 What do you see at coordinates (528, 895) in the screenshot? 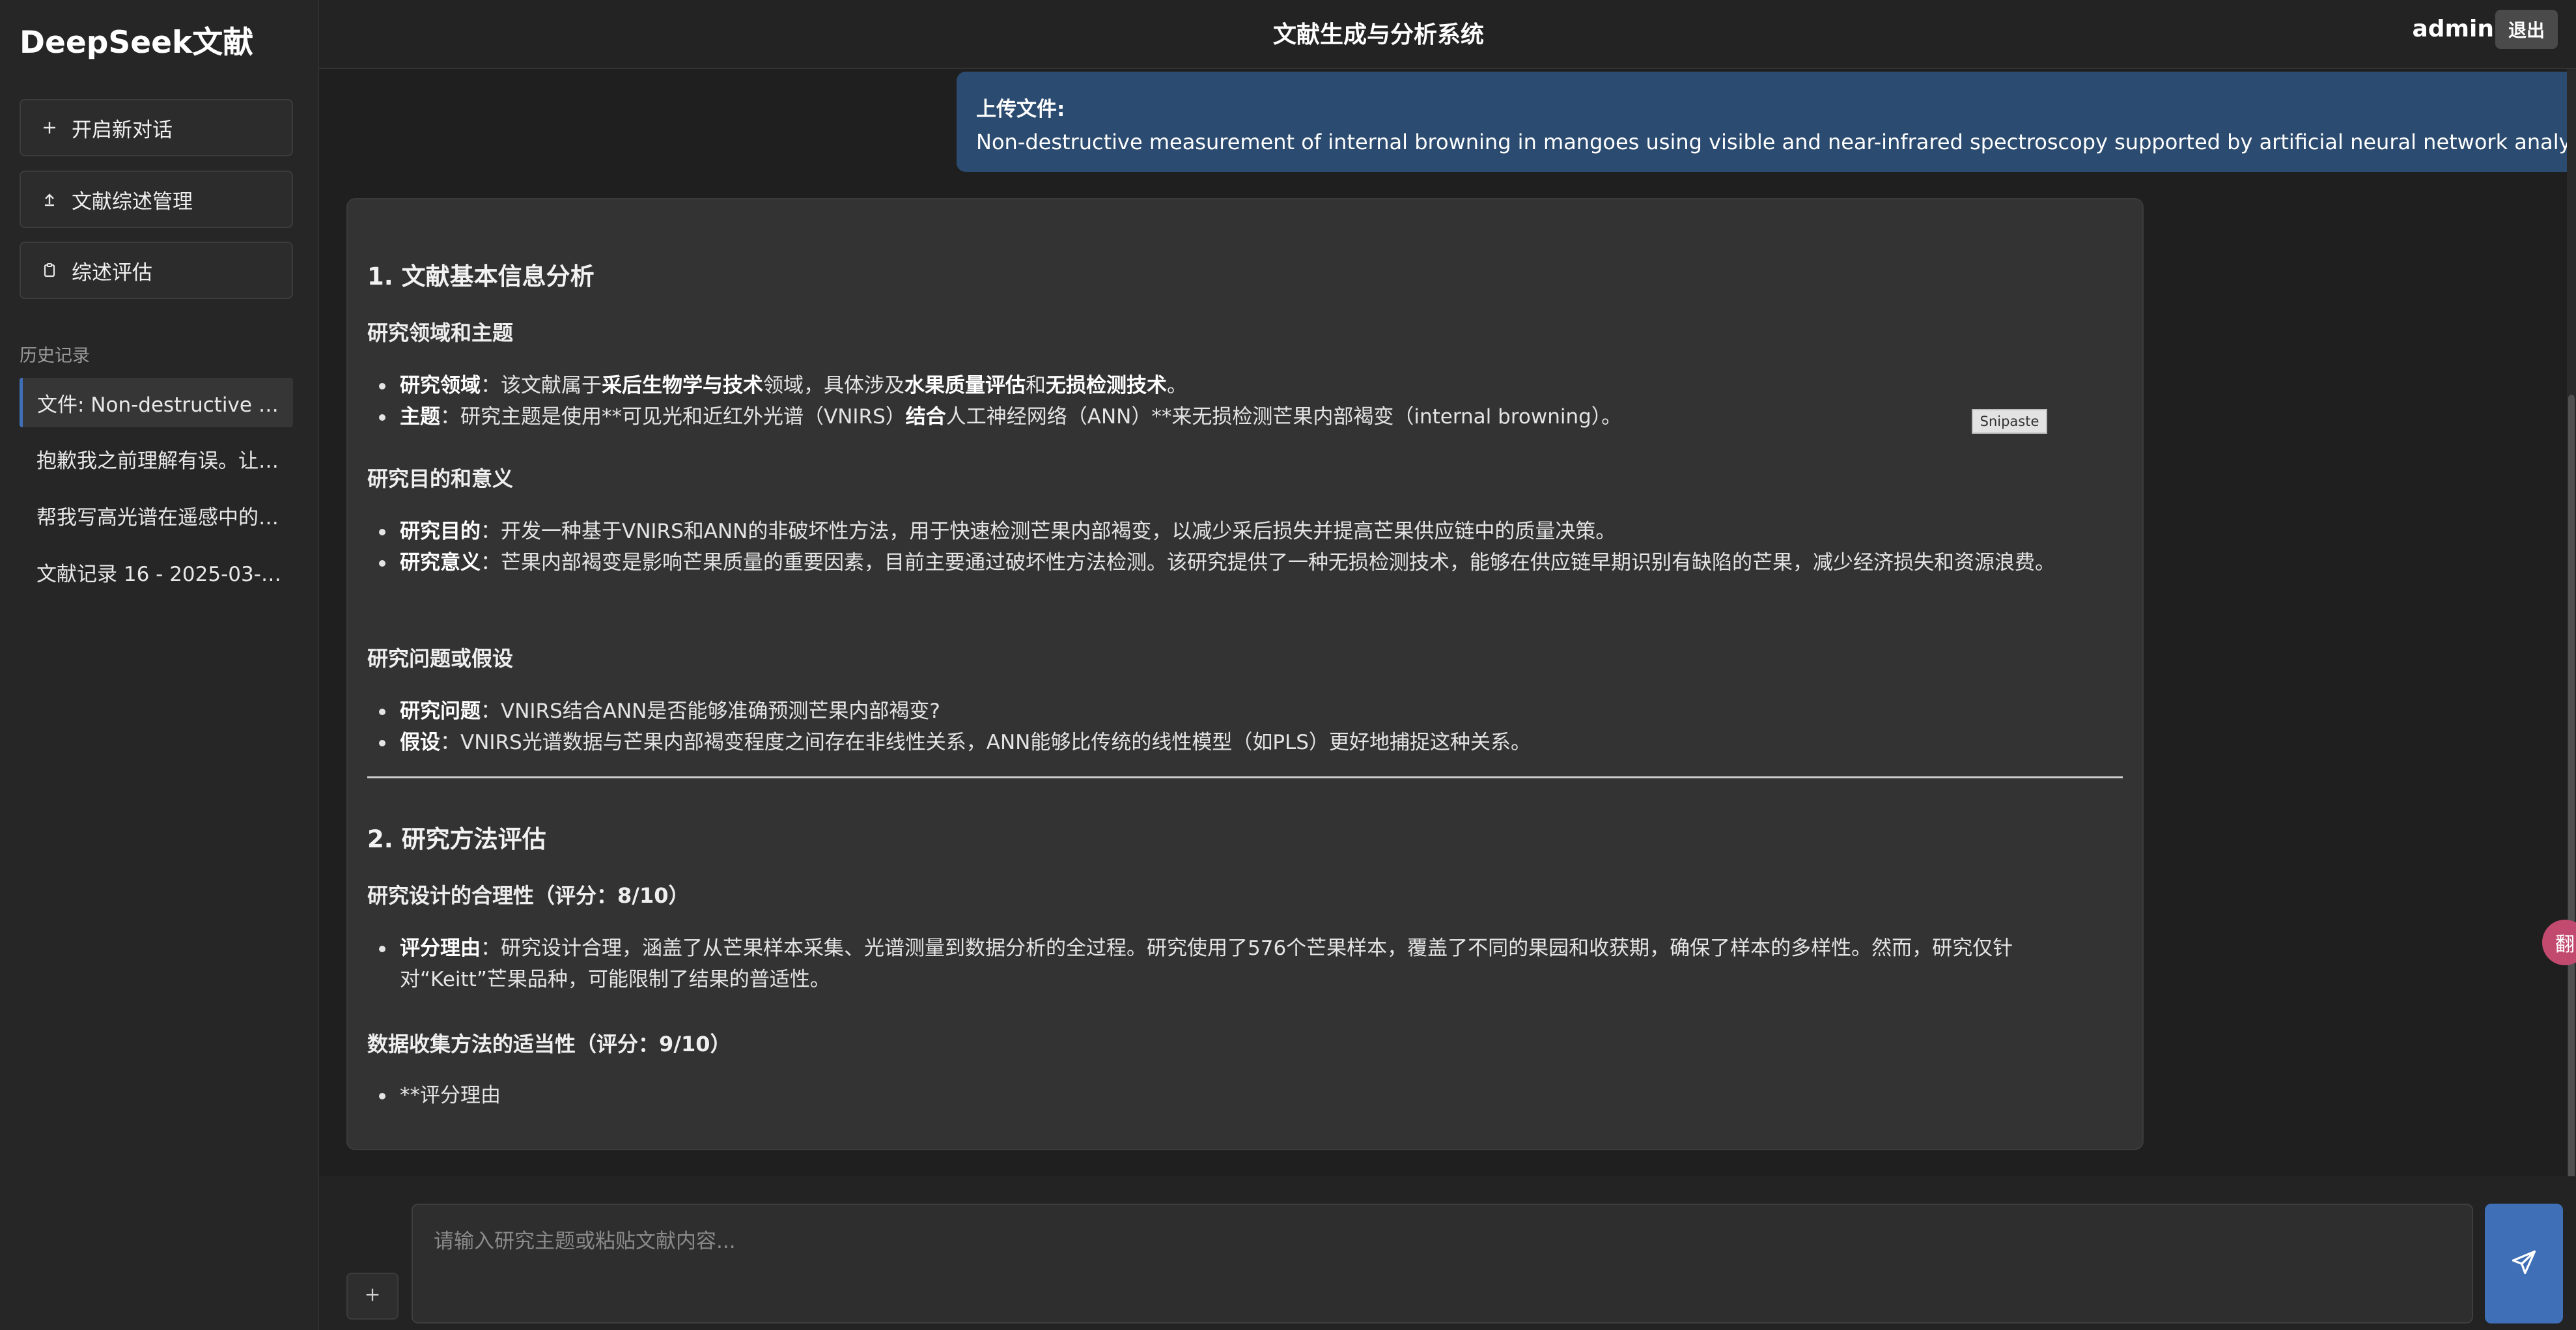
I see `subsection-heading: 研究设计的合理性（评分：8/10）` at bounding box center [528, 895].